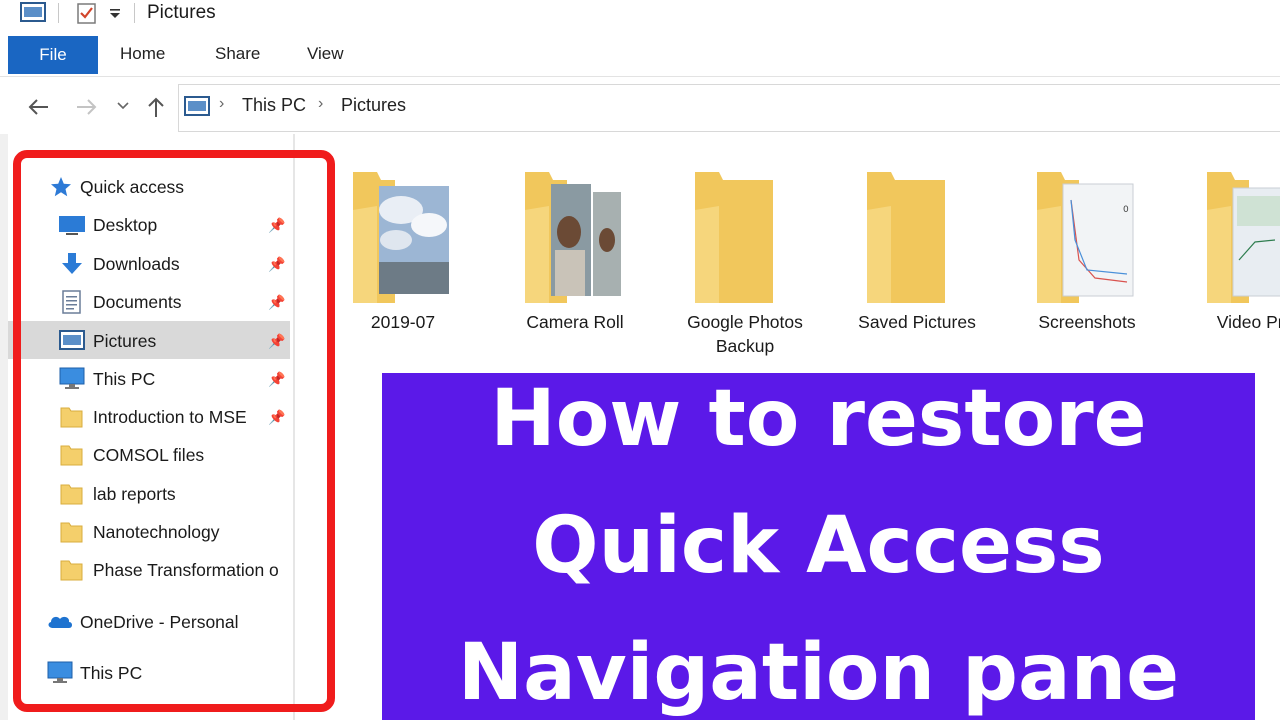 The image size is (1280, 720). What do you see at coordinates (373, 105) in the screenshot?
I see `breadcrumb-pictures: Pictures` at bounding box center [373, 105].